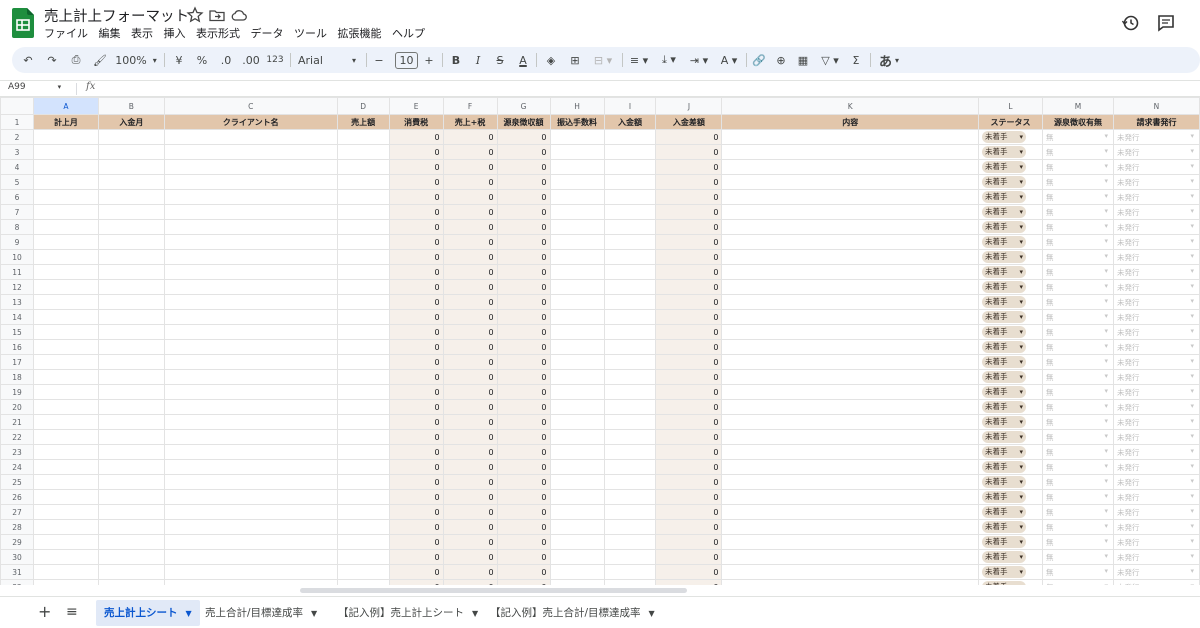 Image resolution: width=1200 pixels, height=628 pixels. Describe the element at coordinates (781, 60) in the screenshot. I see `insert-comment-icon: ⊕` at that location.